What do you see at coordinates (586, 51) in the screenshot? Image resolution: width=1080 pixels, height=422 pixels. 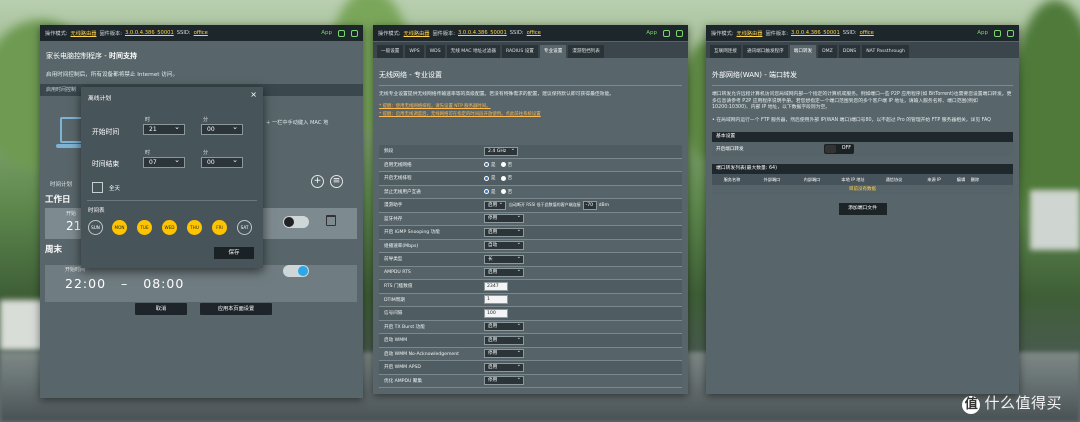 I see `wireless-tab: 漫游阻挡列表` at bounding box center [586, 51].